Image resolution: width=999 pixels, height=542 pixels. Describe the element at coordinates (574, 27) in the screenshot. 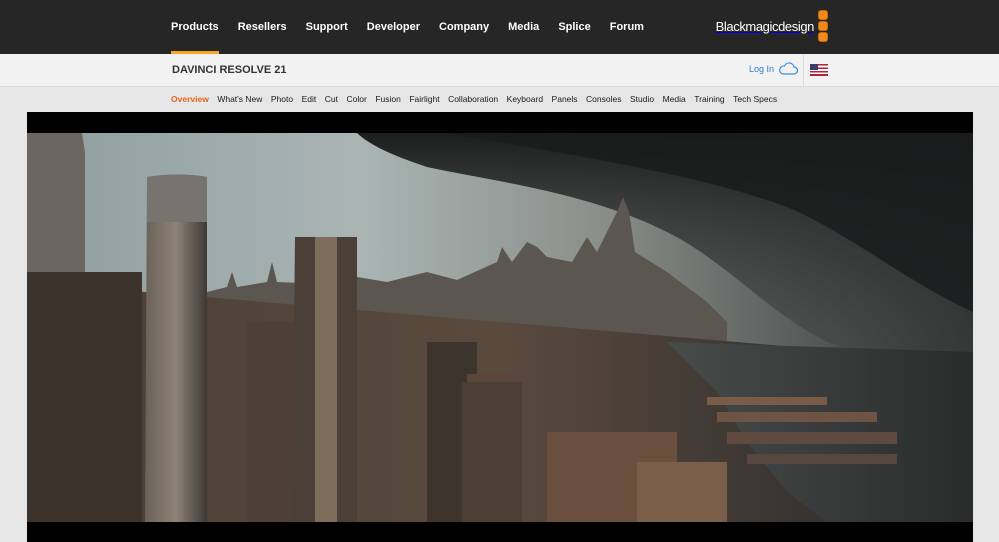

I see `nav-splice: Splice` at that location.